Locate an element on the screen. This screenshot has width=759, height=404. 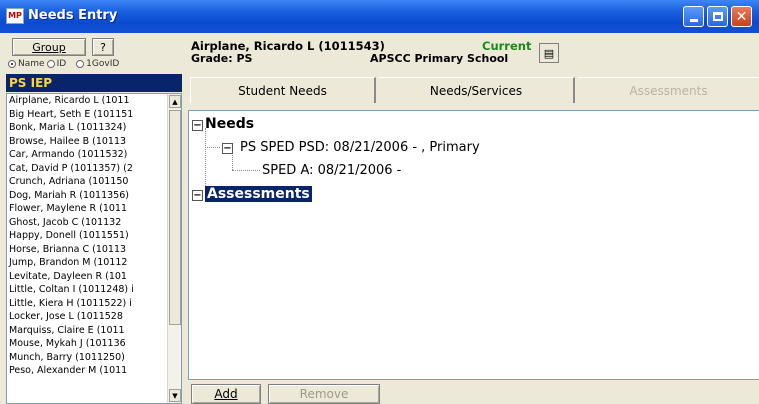
student-list-item: Flower, Maylene R (1011 is located at coordinates (87, 209).